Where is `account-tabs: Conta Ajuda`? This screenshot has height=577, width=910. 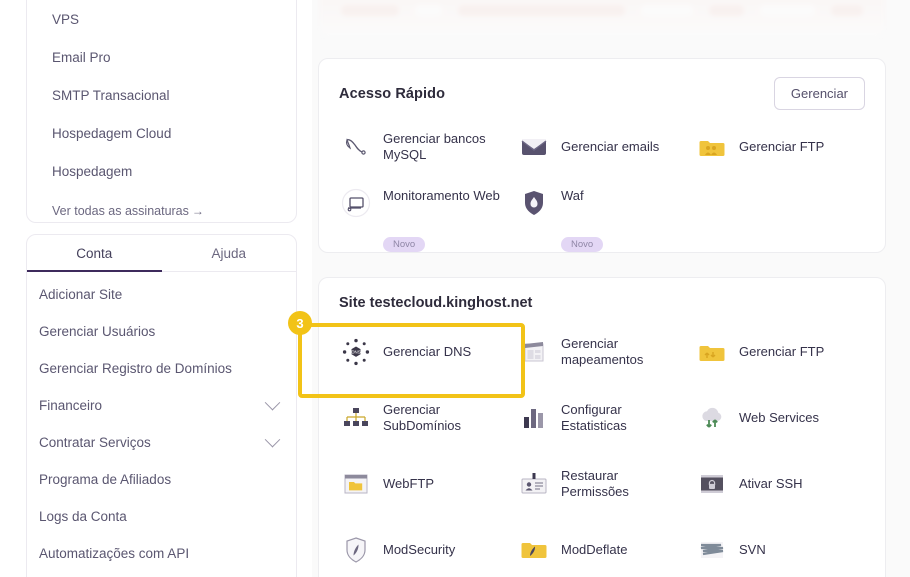
account-tabs: Conta Ajuda is located at coordinates (161, 254).